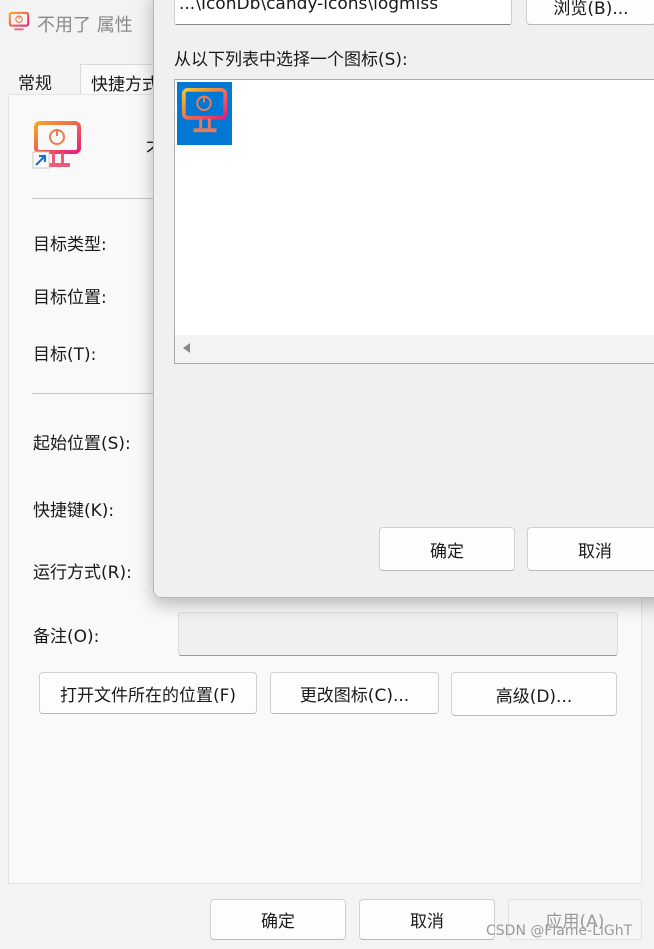 This screenshot has height=949, width=654. Describe the element at coordinates (414, 349) in the screenshot. I see `horizontal-scrollbar` at that location.